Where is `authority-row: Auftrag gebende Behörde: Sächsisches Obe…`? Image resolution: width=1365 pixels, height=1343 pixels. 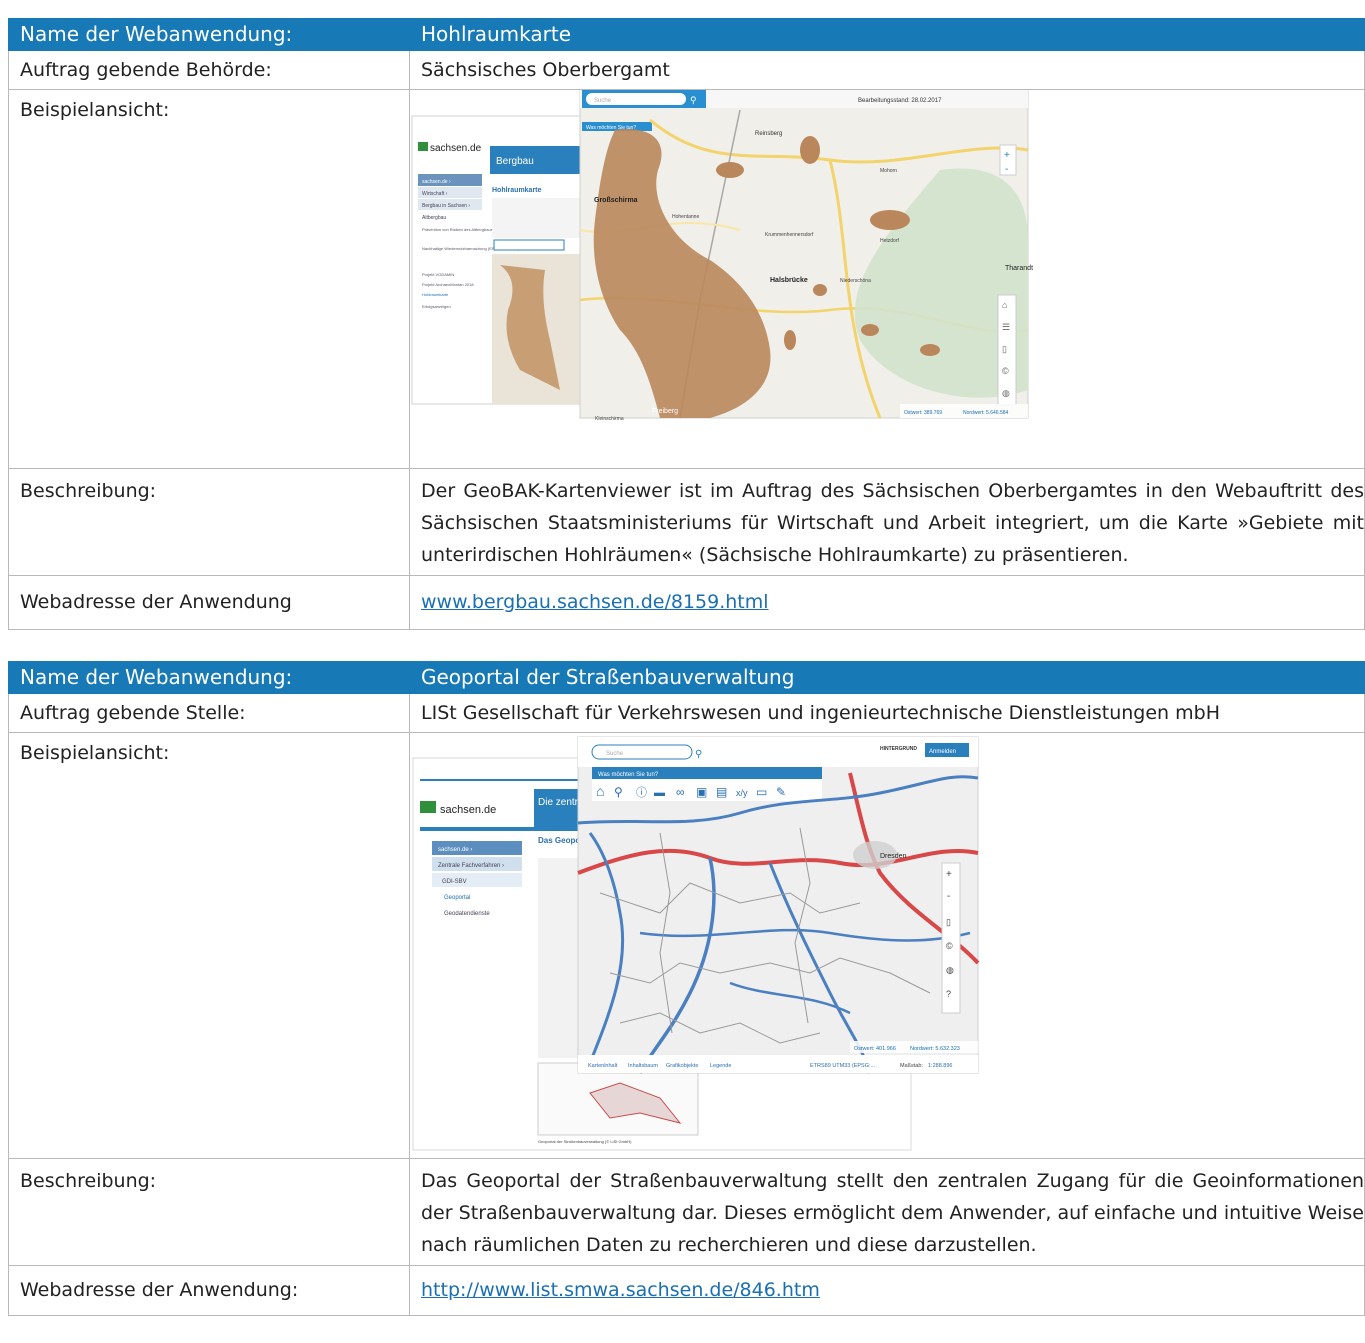 authority-row: Auftrag gebende Behörde: Sächsisches Obe… is located at coordinates (686, 70).